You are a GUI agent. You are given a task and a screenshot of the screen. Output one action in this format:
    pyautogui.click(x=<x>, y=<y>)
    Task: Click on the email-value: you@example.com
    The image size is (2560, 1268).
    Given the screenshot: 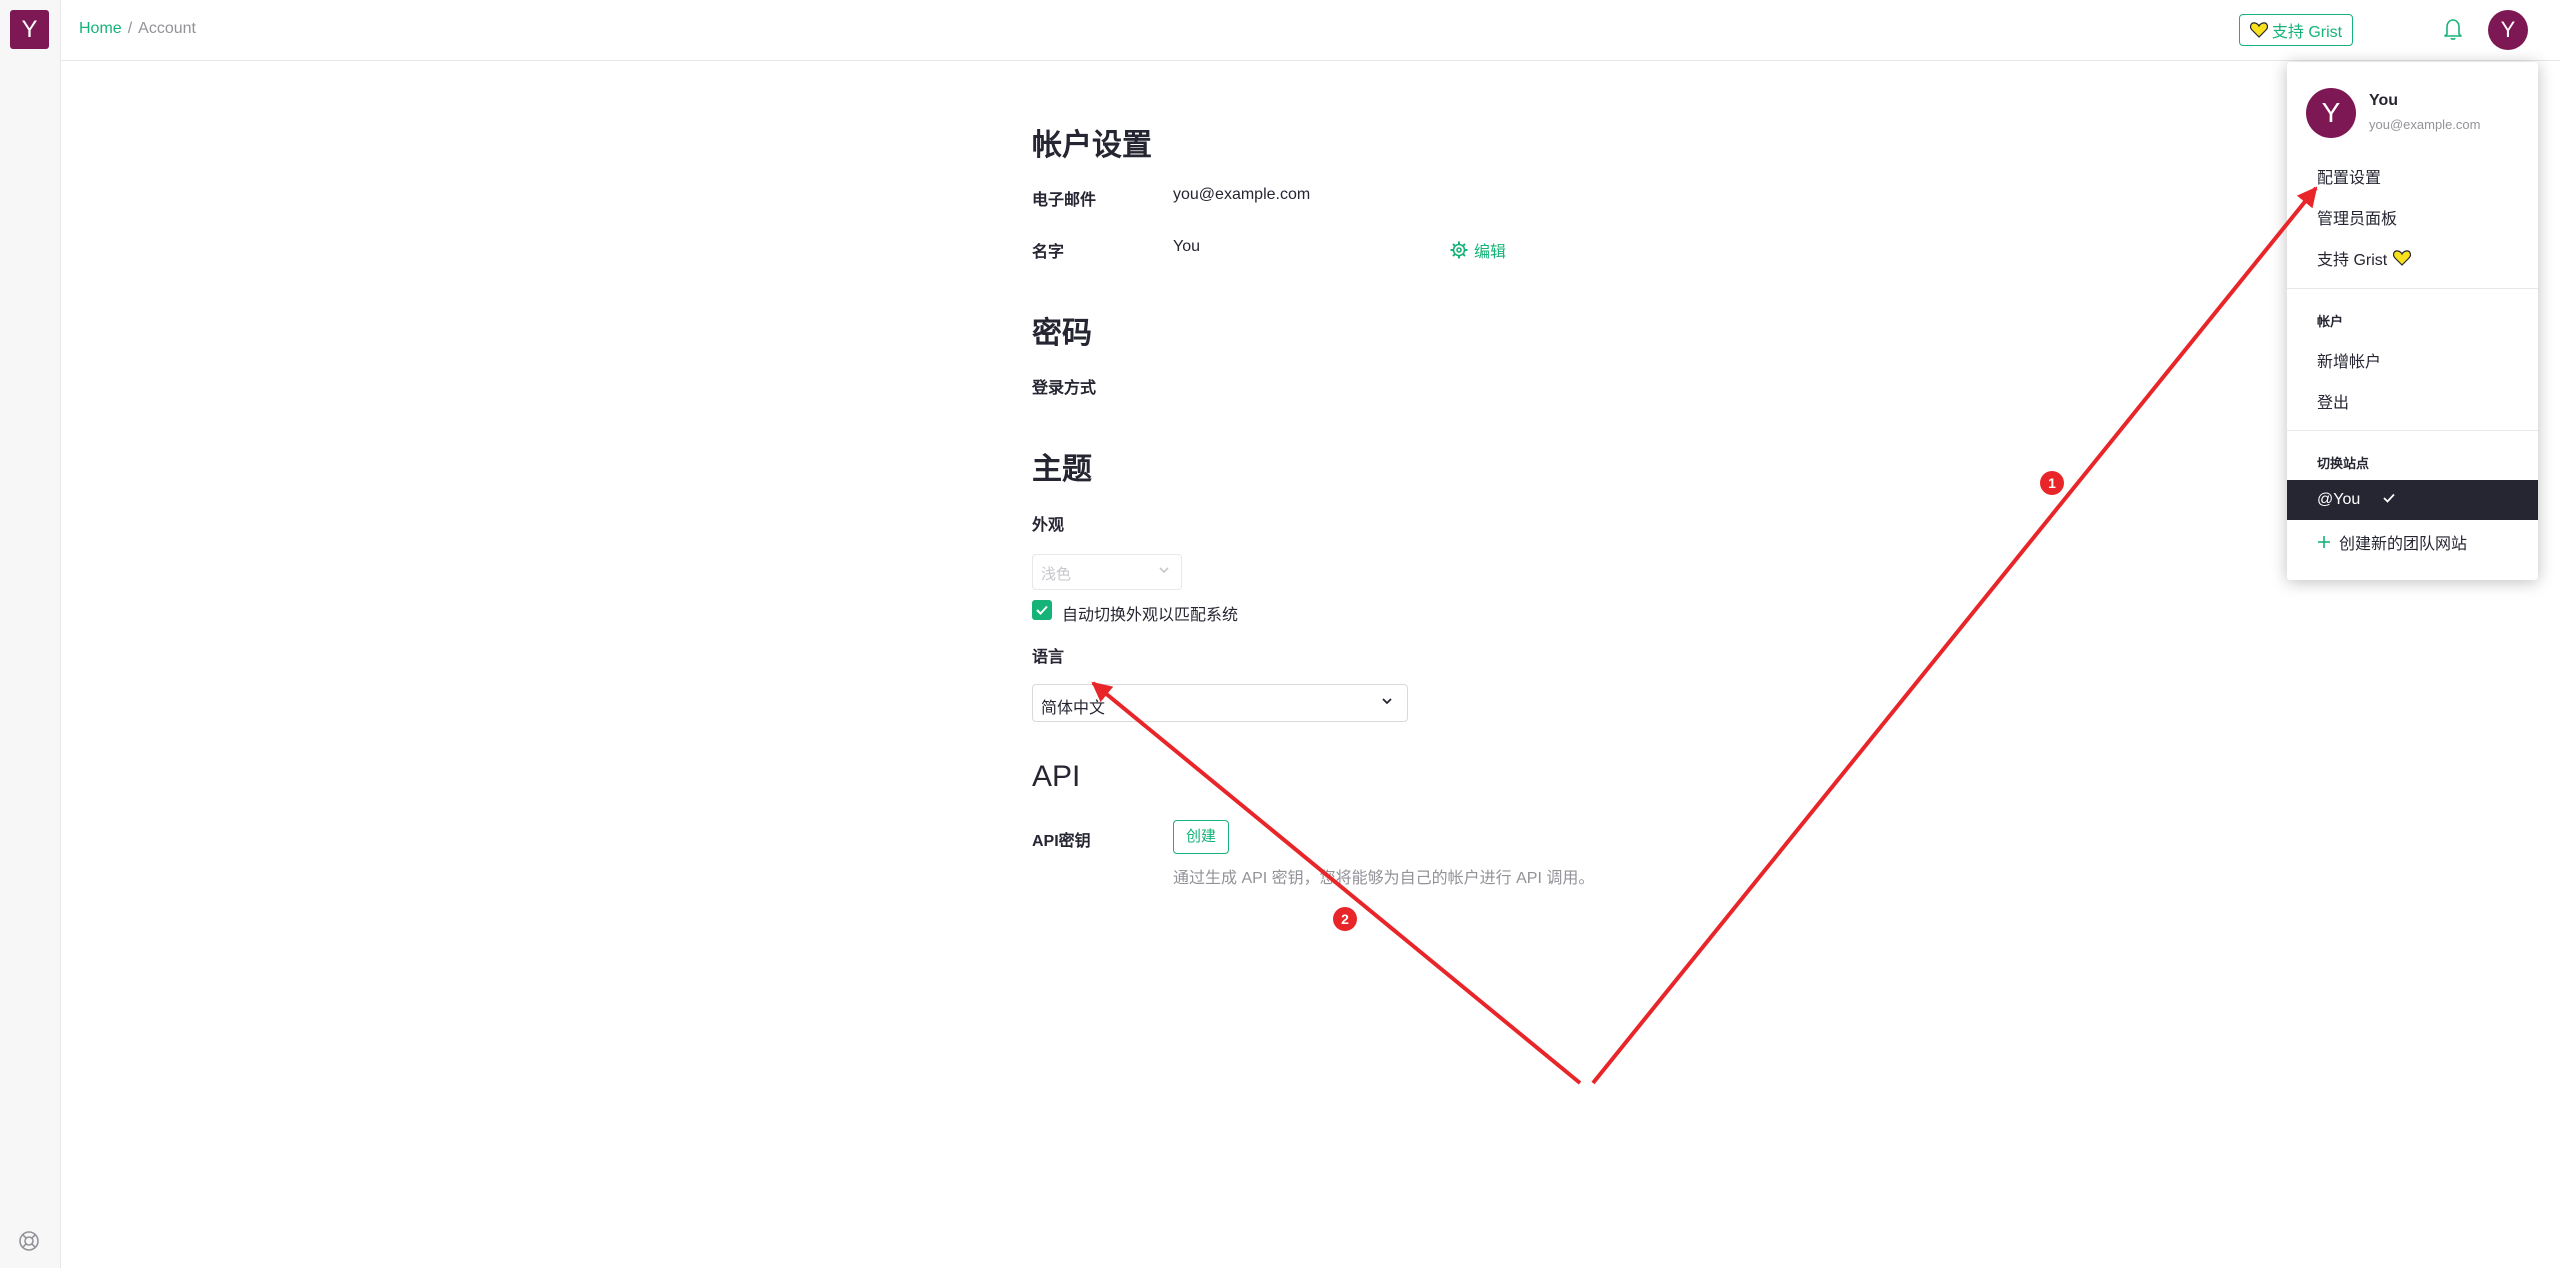 What is the action you would take?
    pyautogui.click(x=1242, y=194)
    